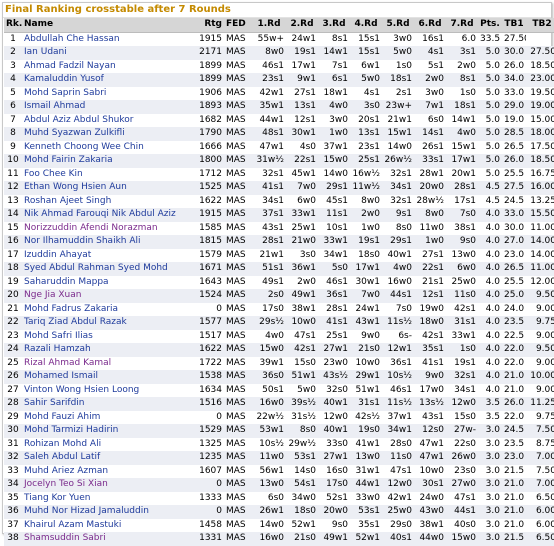 The width and height of the screenshot is (554, 546). Describe the element at coordinates (366, 390) in the screenshot. I see `round-result-cell: 51w1` at that location.